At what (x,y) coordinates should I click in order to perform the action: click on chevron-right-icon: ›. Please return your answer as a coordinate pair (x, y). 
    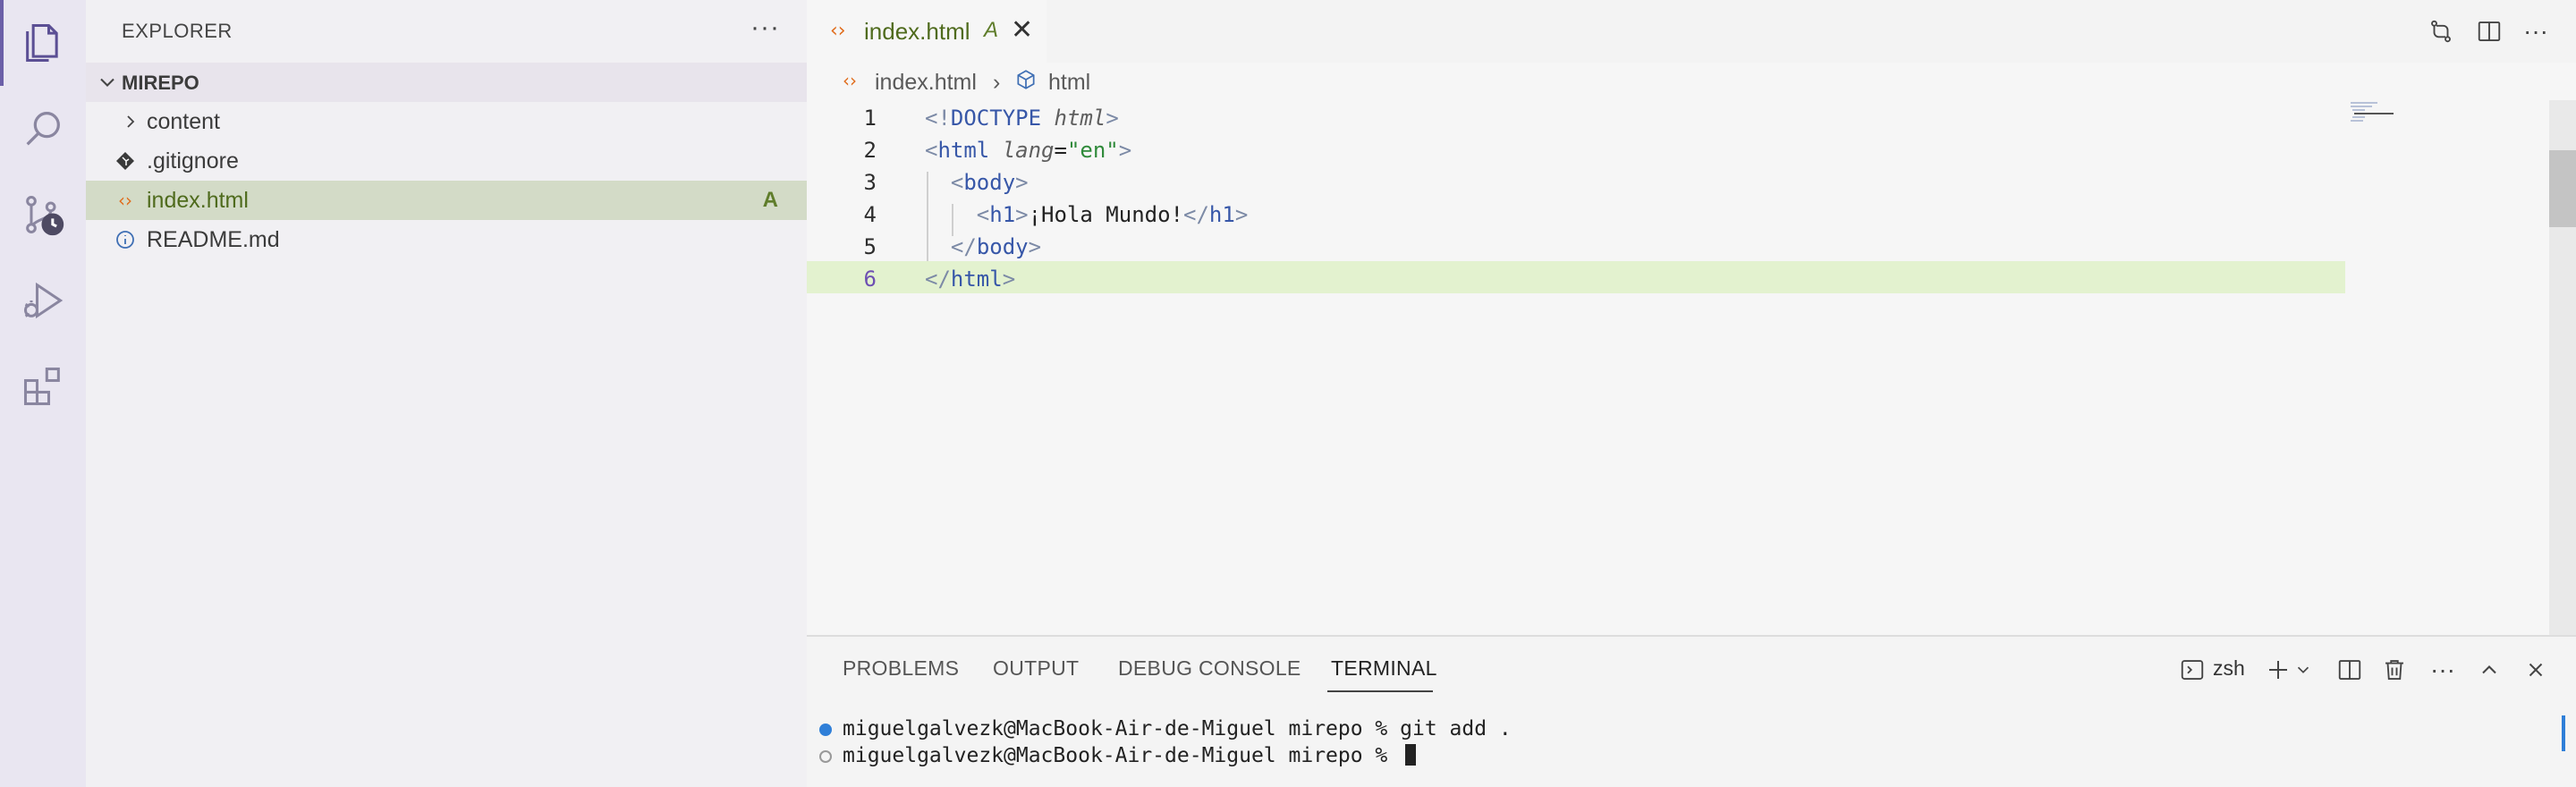
    Looking at the image, I should click on (997, 82).